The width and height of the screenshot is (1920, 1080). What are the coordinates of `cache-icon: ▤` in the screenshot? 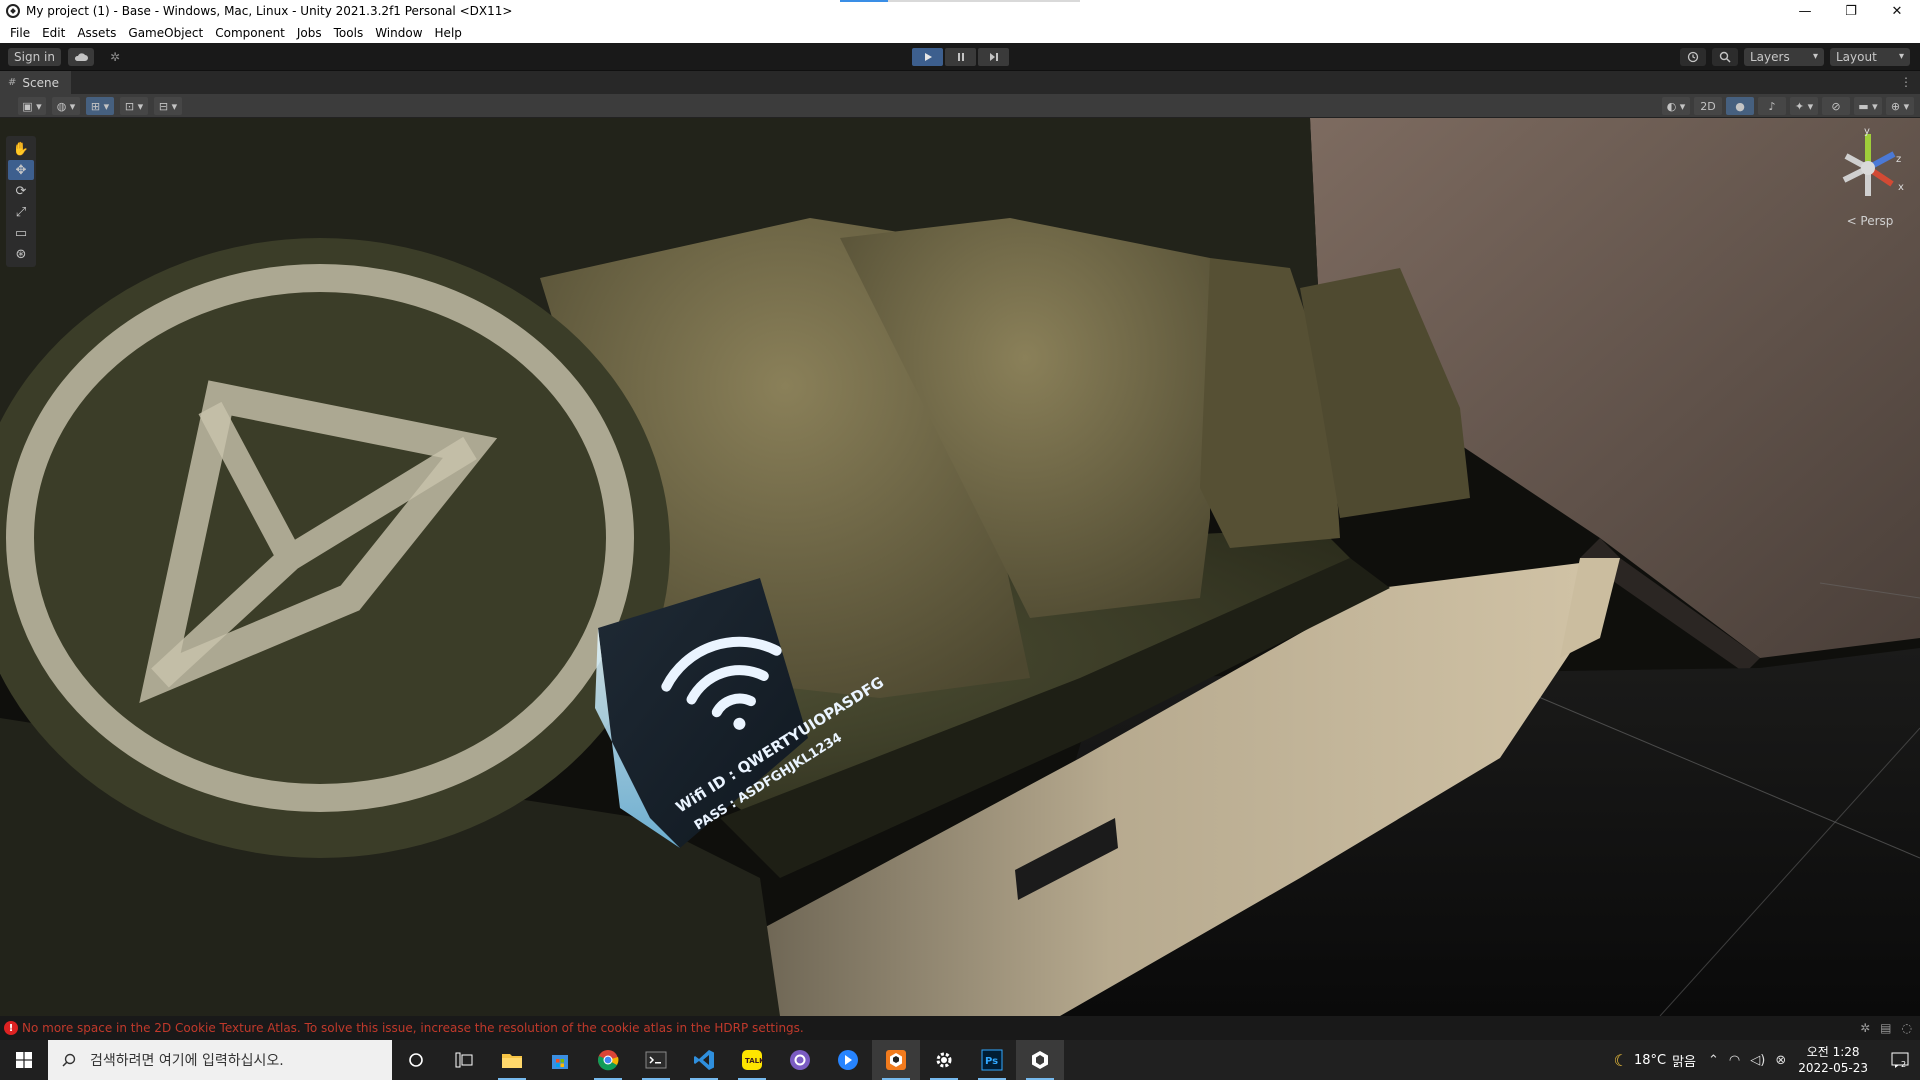 It's located at (1885, 1028).